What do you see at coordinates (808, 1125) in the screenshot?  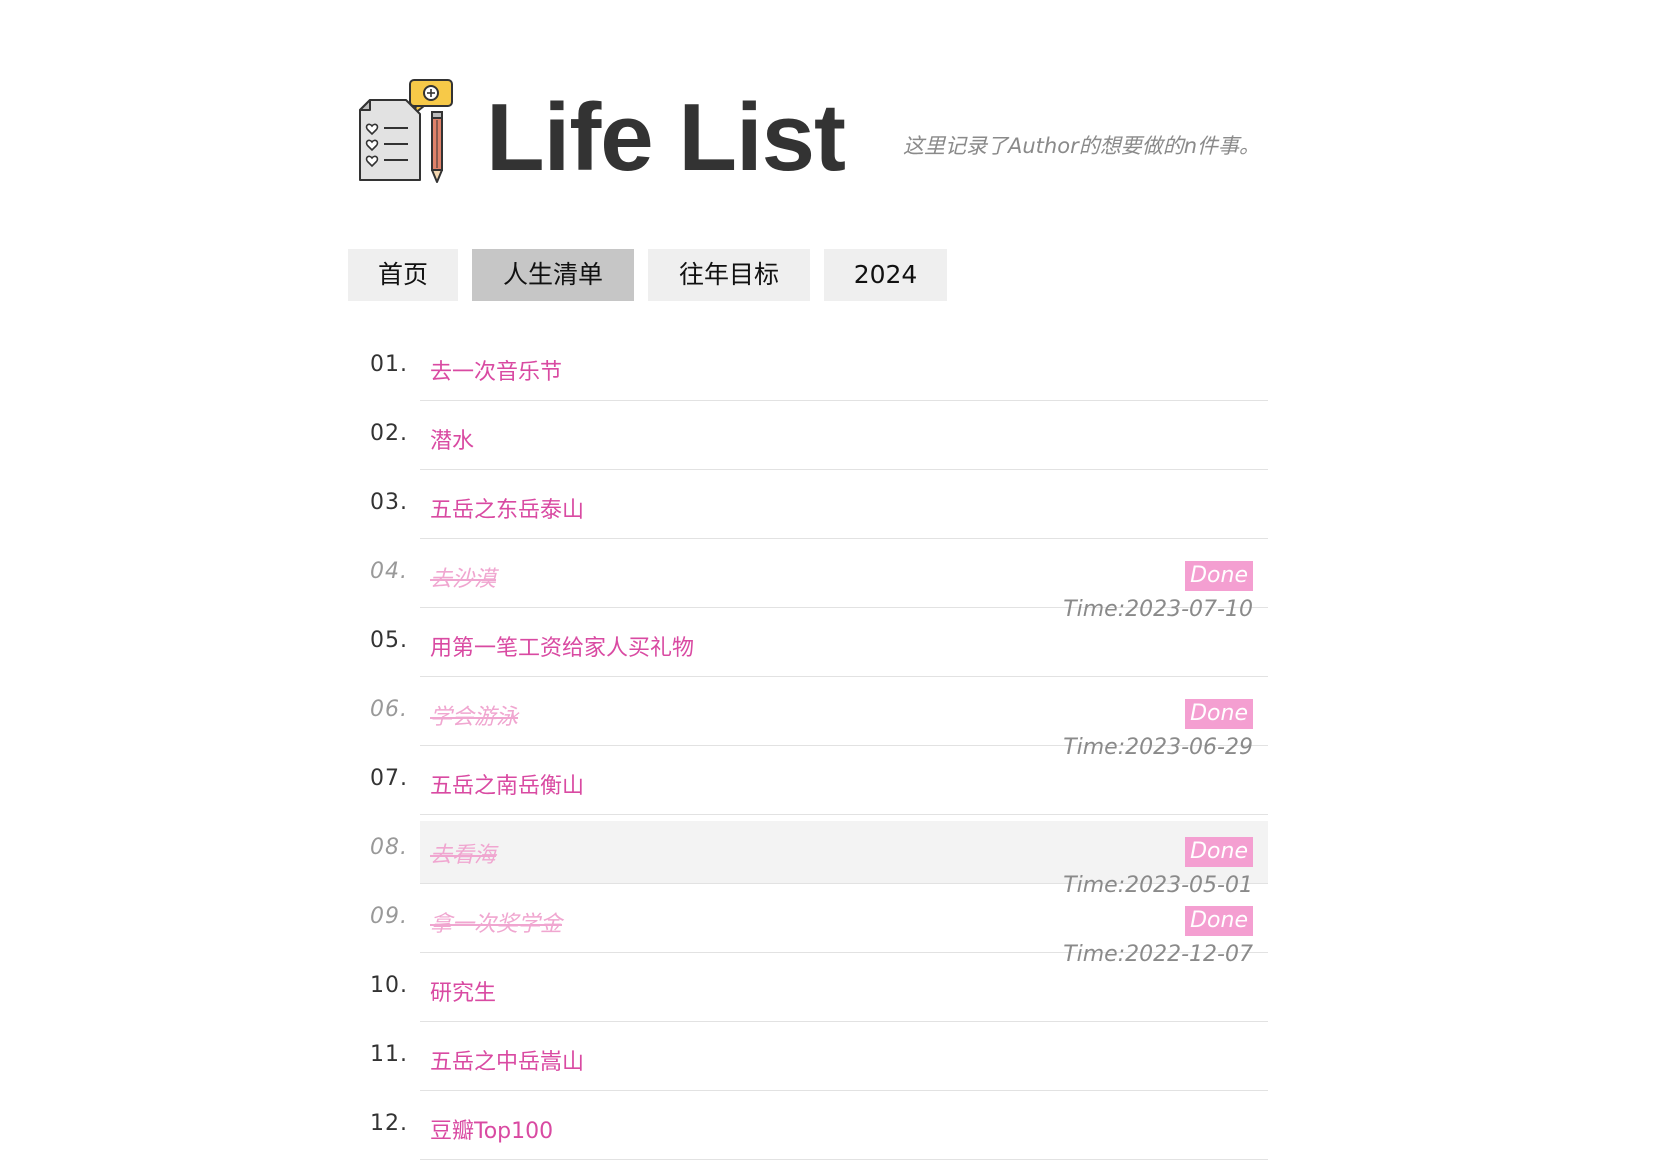 I see `list-item: 12. 豆瓣Top100` at bounding box center [808, 1125].